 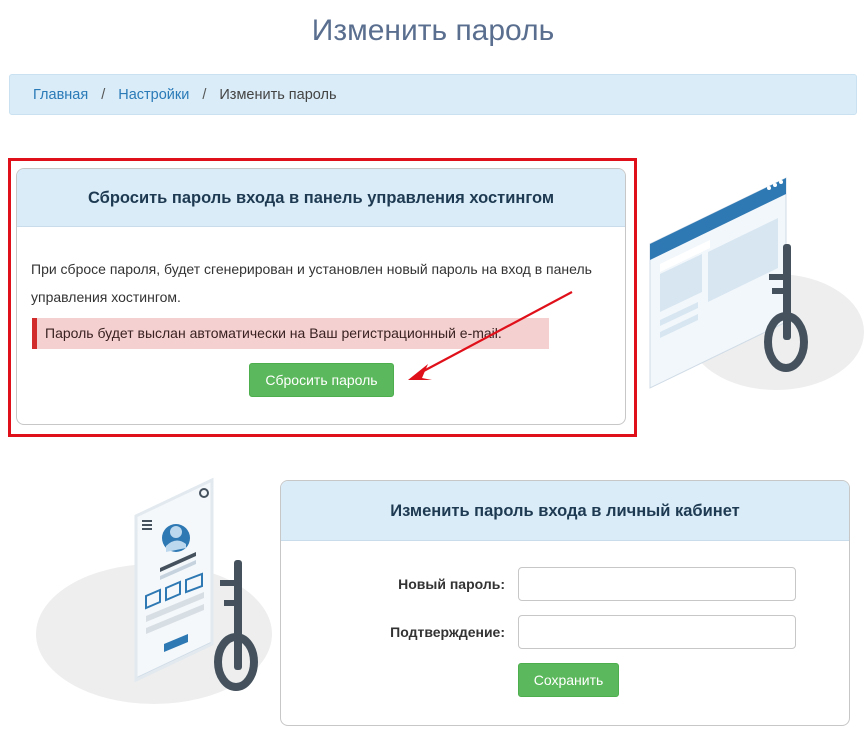 I want to click on change-card-title: Изменить пароль входа в личный кабинет, so click(x=565, y=511).